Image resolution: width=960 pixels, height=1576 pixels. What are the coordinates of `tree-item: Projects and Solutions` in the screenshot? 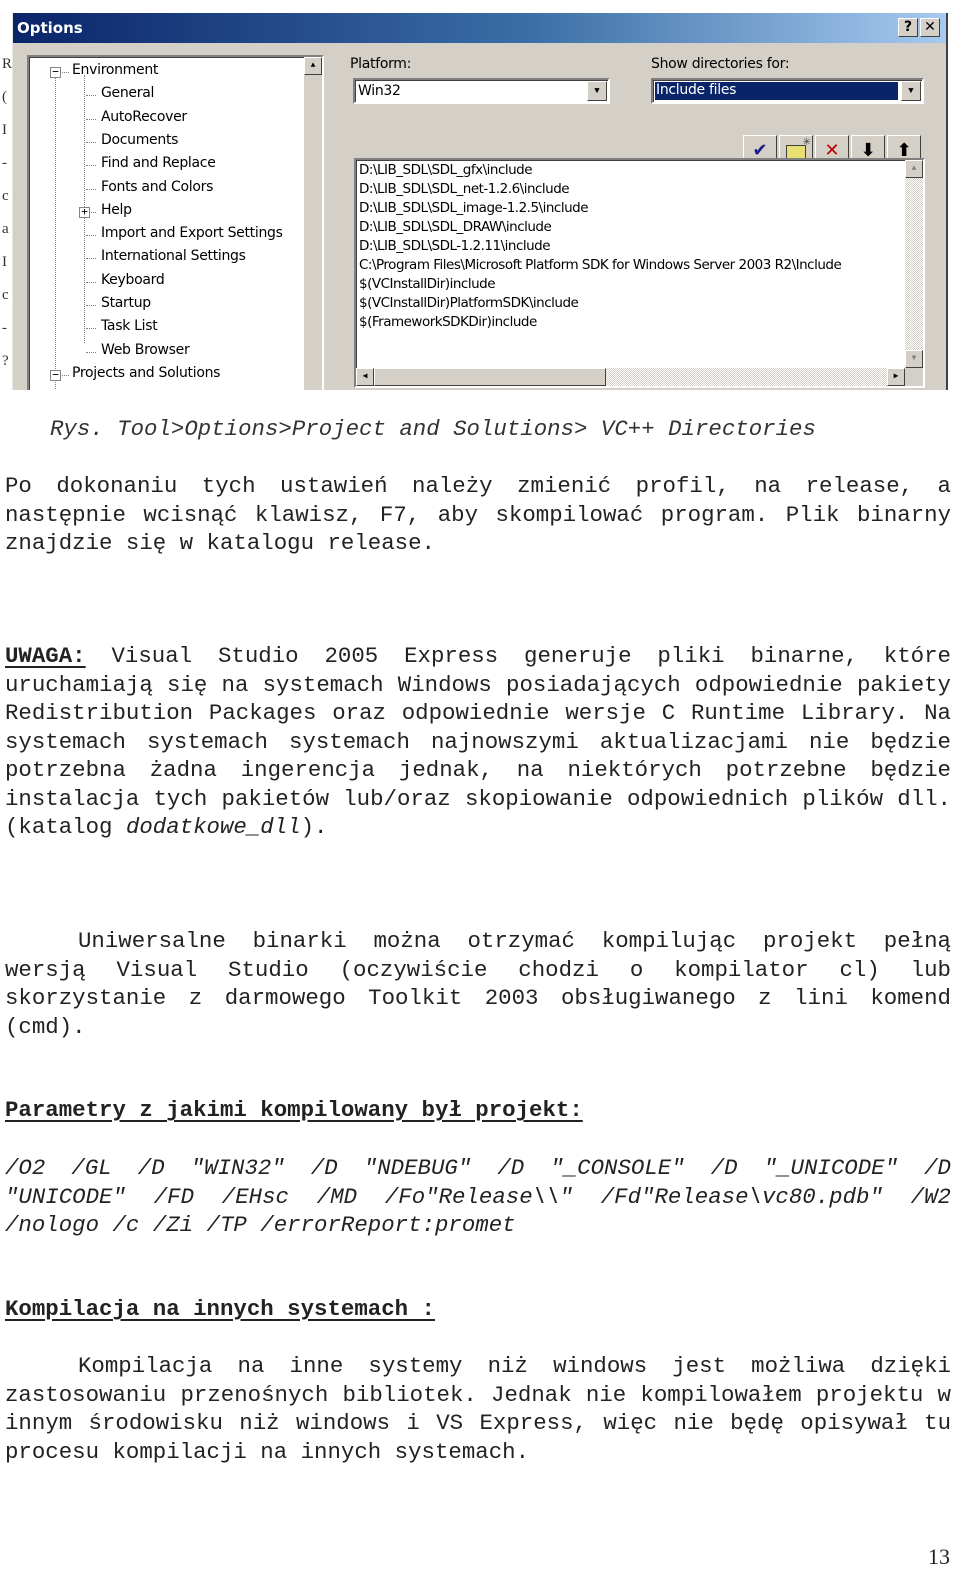 It's located at (146, 373).